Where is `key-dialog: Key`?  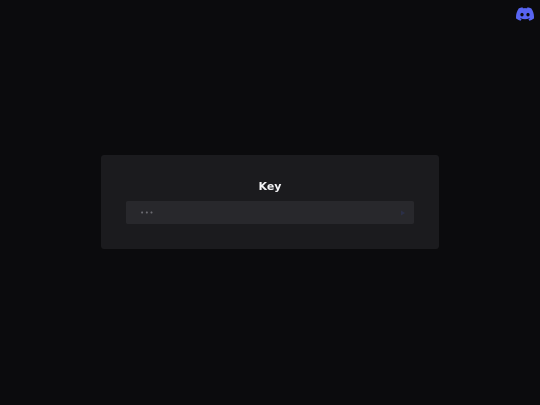
key-dialog: Key is located at coordinates (270, 202).